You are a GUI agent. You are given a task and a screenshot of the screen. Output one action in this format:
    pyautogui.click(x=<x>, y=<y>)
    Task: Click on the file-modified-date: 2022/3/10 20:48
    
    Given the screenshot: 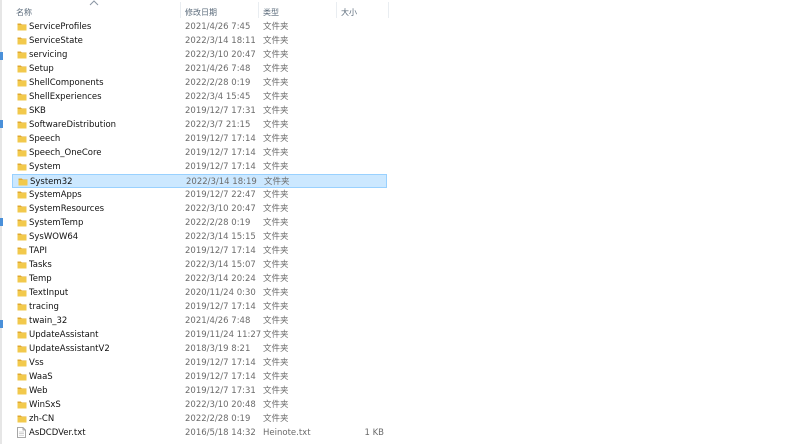 What is the action you would take?
    pyautogui.click(x=220, y=405)
    